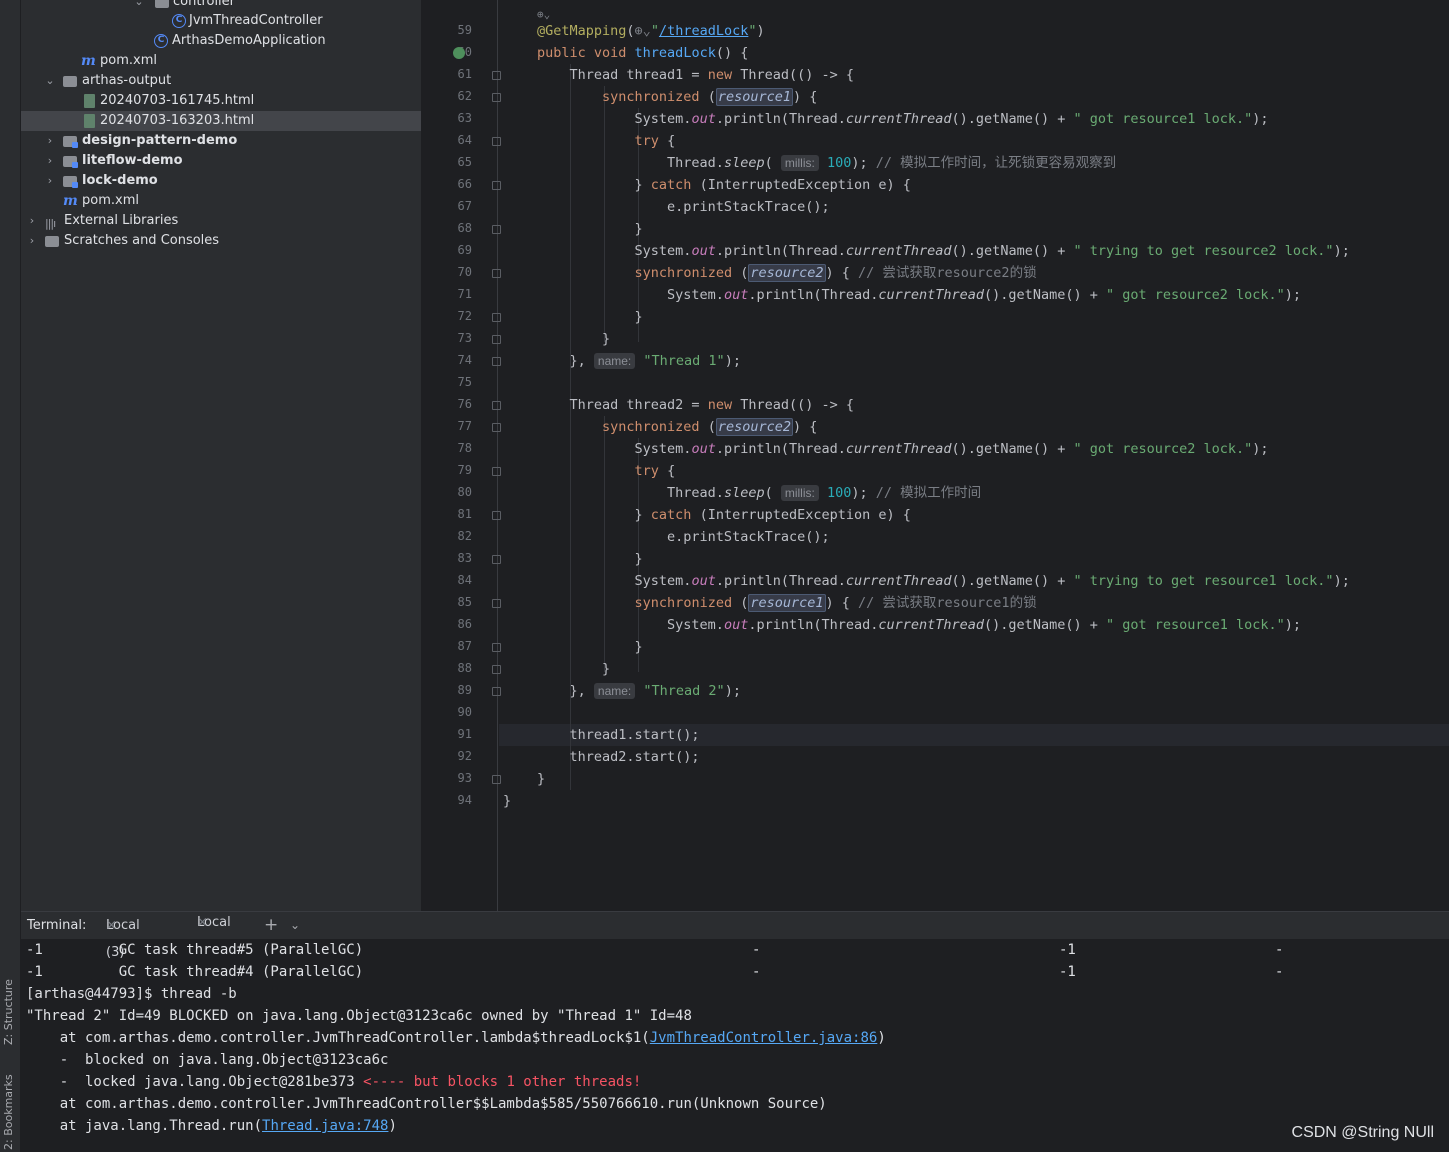 This screenshot has width=1449, height=1152. Describe the element at coordinates (464, 140) in the screenshot. I see `line-number: 64` at that location.